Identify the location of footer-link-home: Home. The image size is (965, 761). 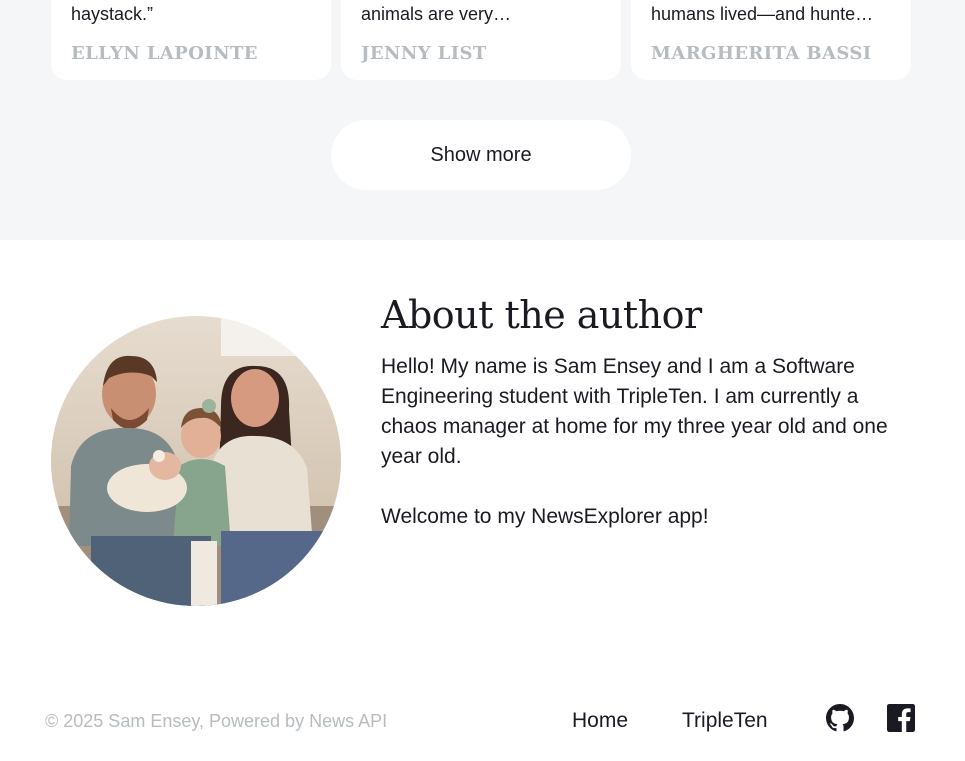
(600, 721).